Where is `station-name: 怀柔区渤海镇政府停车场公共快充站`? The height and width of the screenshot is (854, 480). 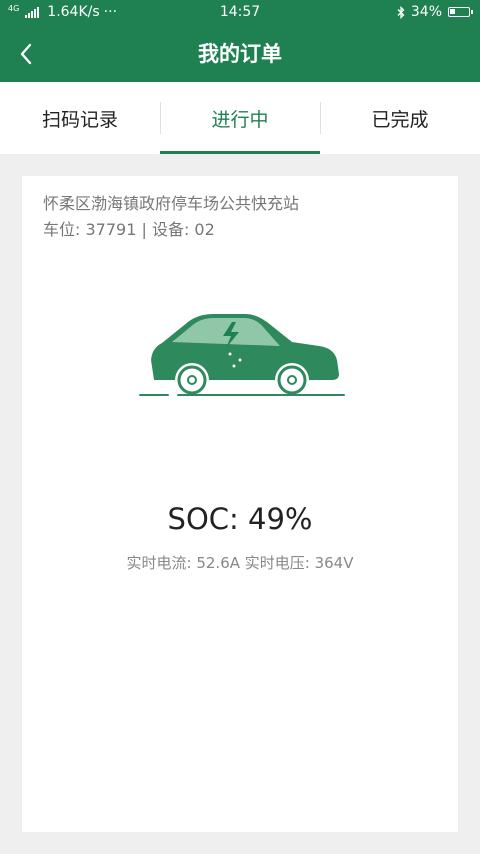
station-name: 怀柔区渤海镇政府停车场公共快充站 is located at coordinates (171, 203).